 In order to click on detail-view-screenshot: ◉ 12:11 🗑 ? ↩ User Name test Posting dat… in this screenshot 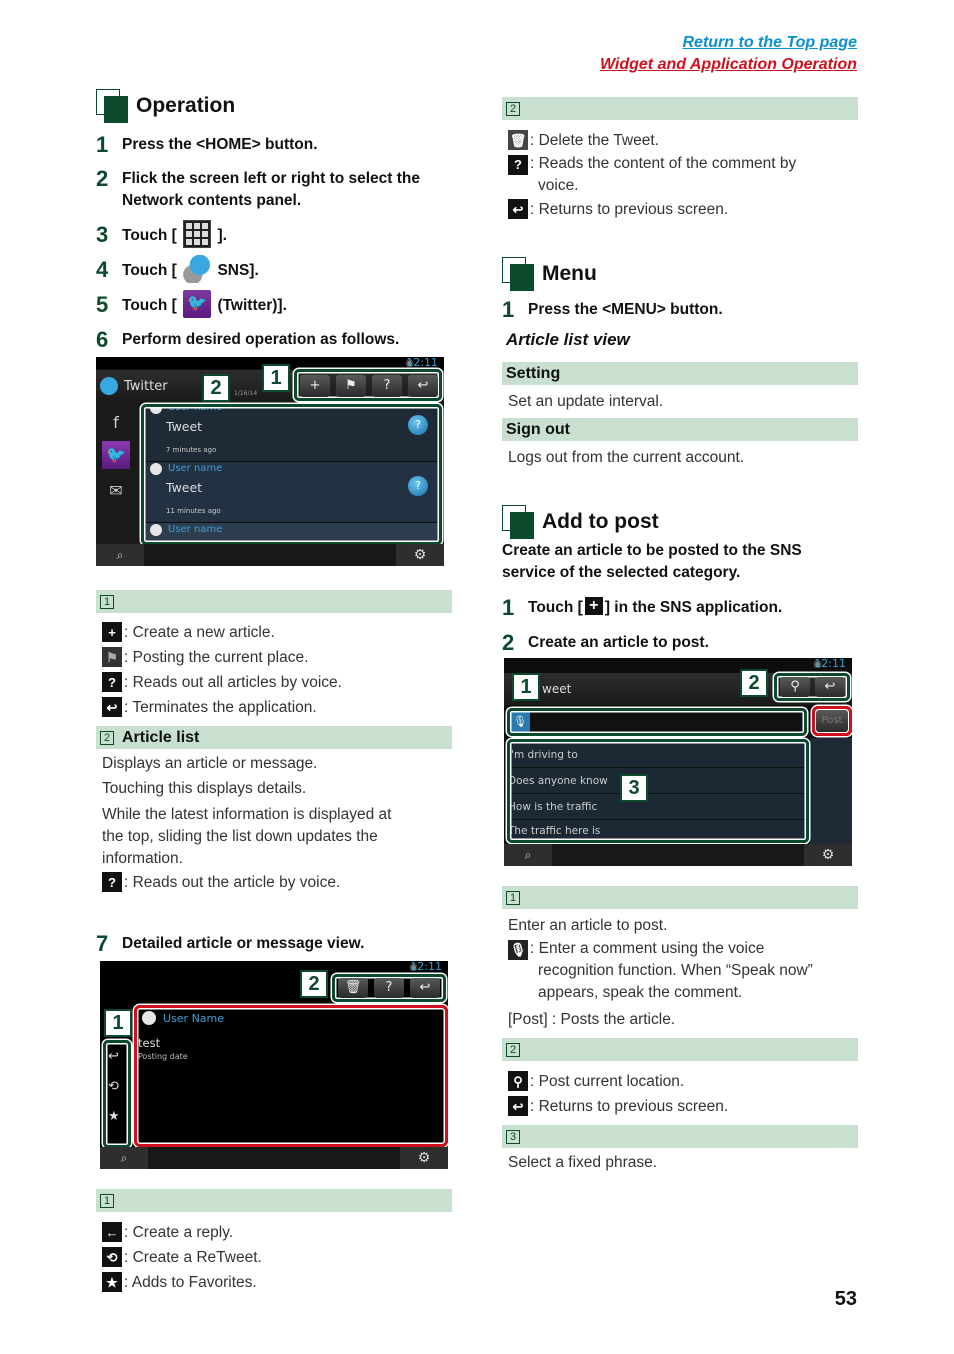, I will do `click(274, 1065)`.